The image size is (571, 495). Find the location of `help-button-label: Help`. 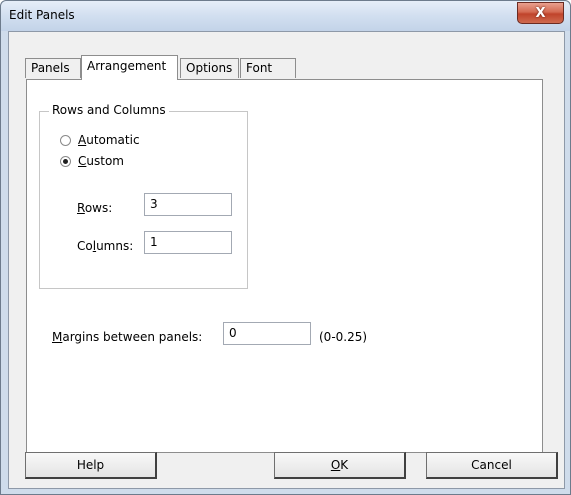

help-button-label: Help is located at coordinates (90, 465).